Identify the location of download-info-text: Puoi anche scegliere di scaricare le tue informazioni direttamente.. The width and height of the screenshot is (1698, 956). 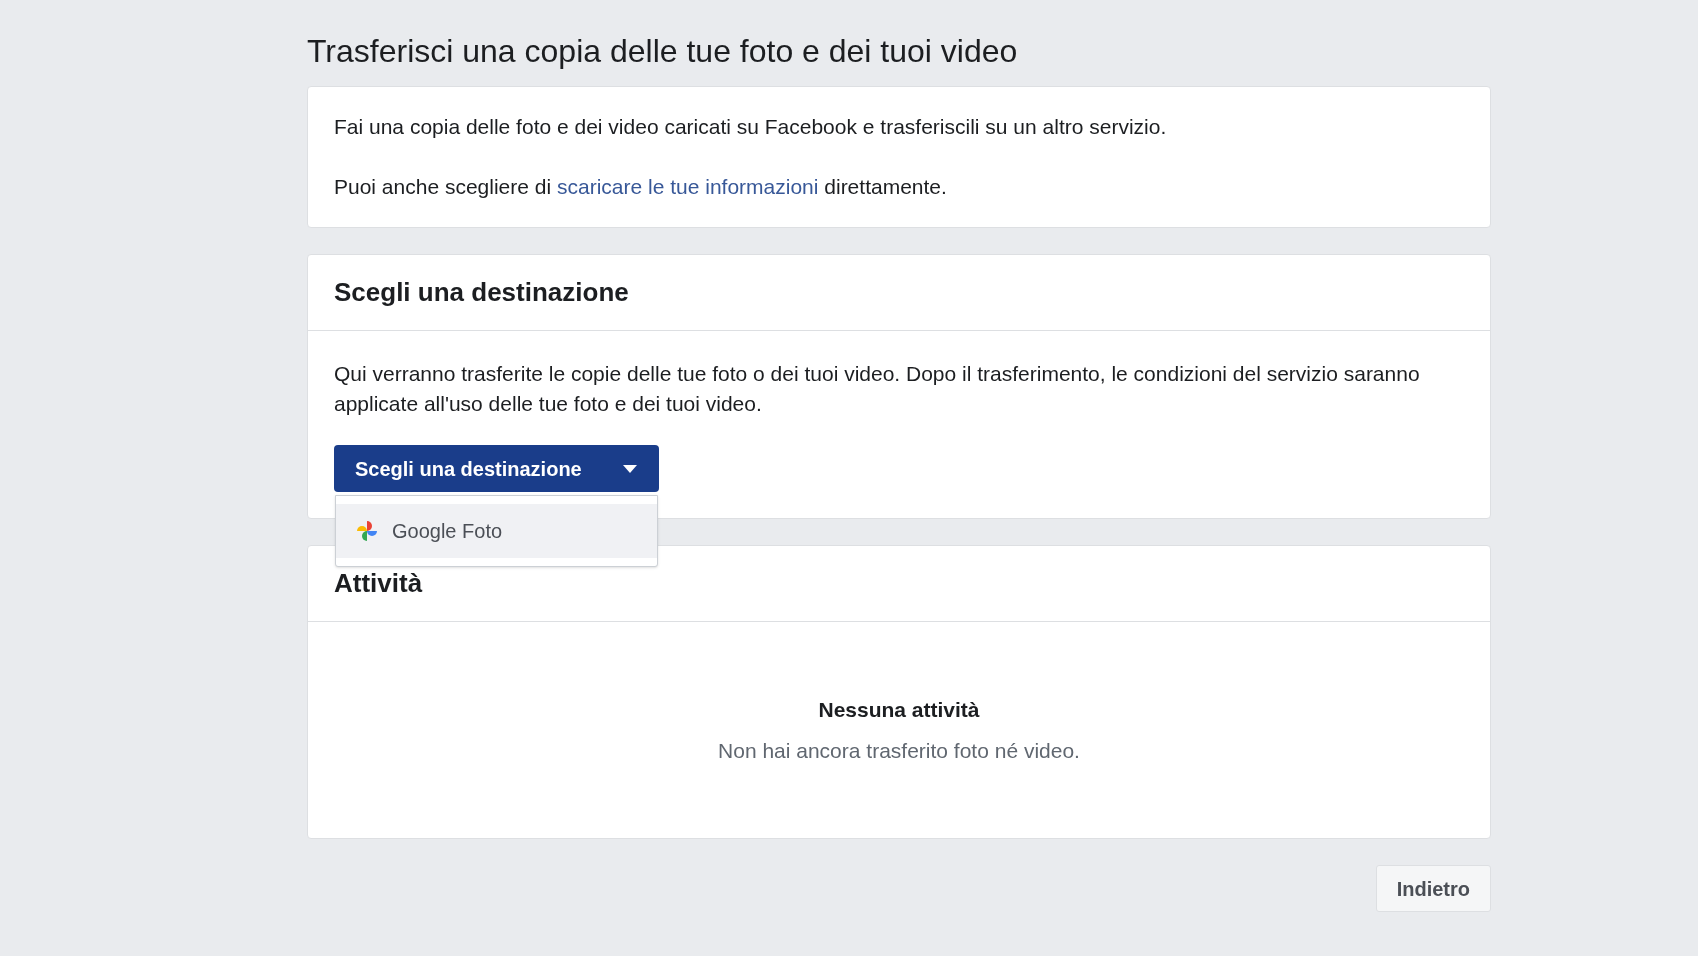
(641, 187).